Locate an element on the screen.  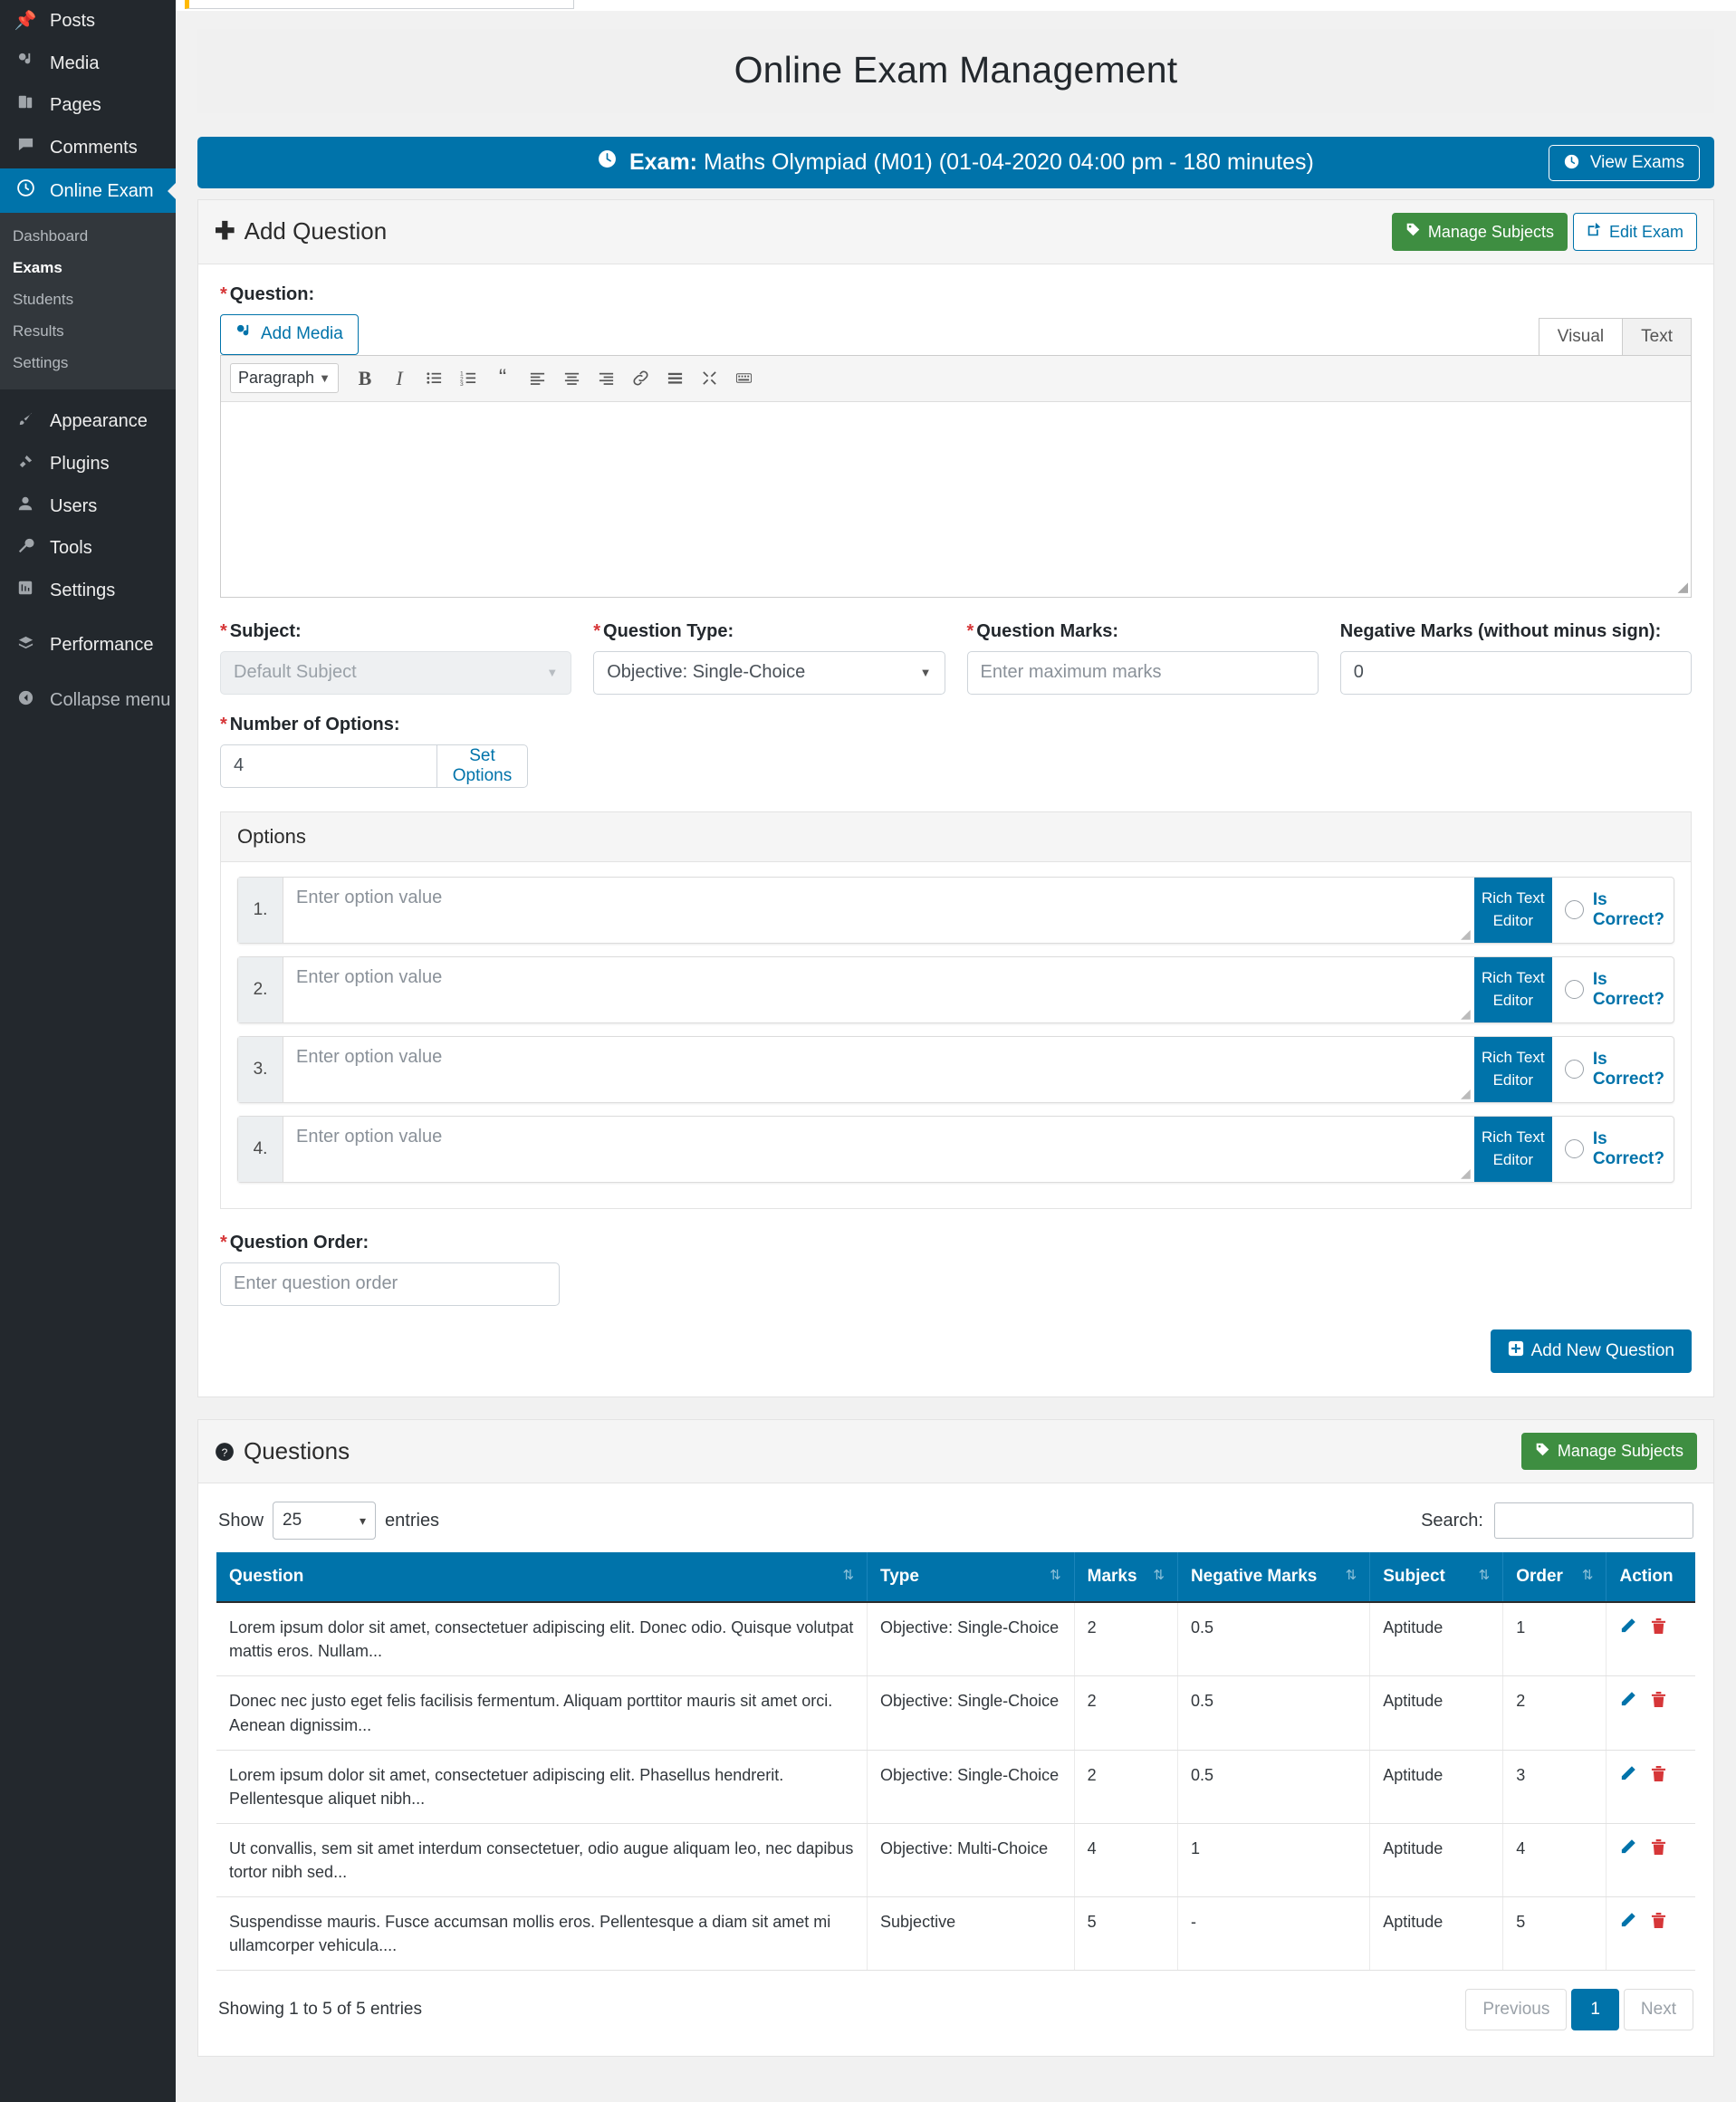
paragraph-format-select: Paragraph ▼ is located at coordinates (284, 378).